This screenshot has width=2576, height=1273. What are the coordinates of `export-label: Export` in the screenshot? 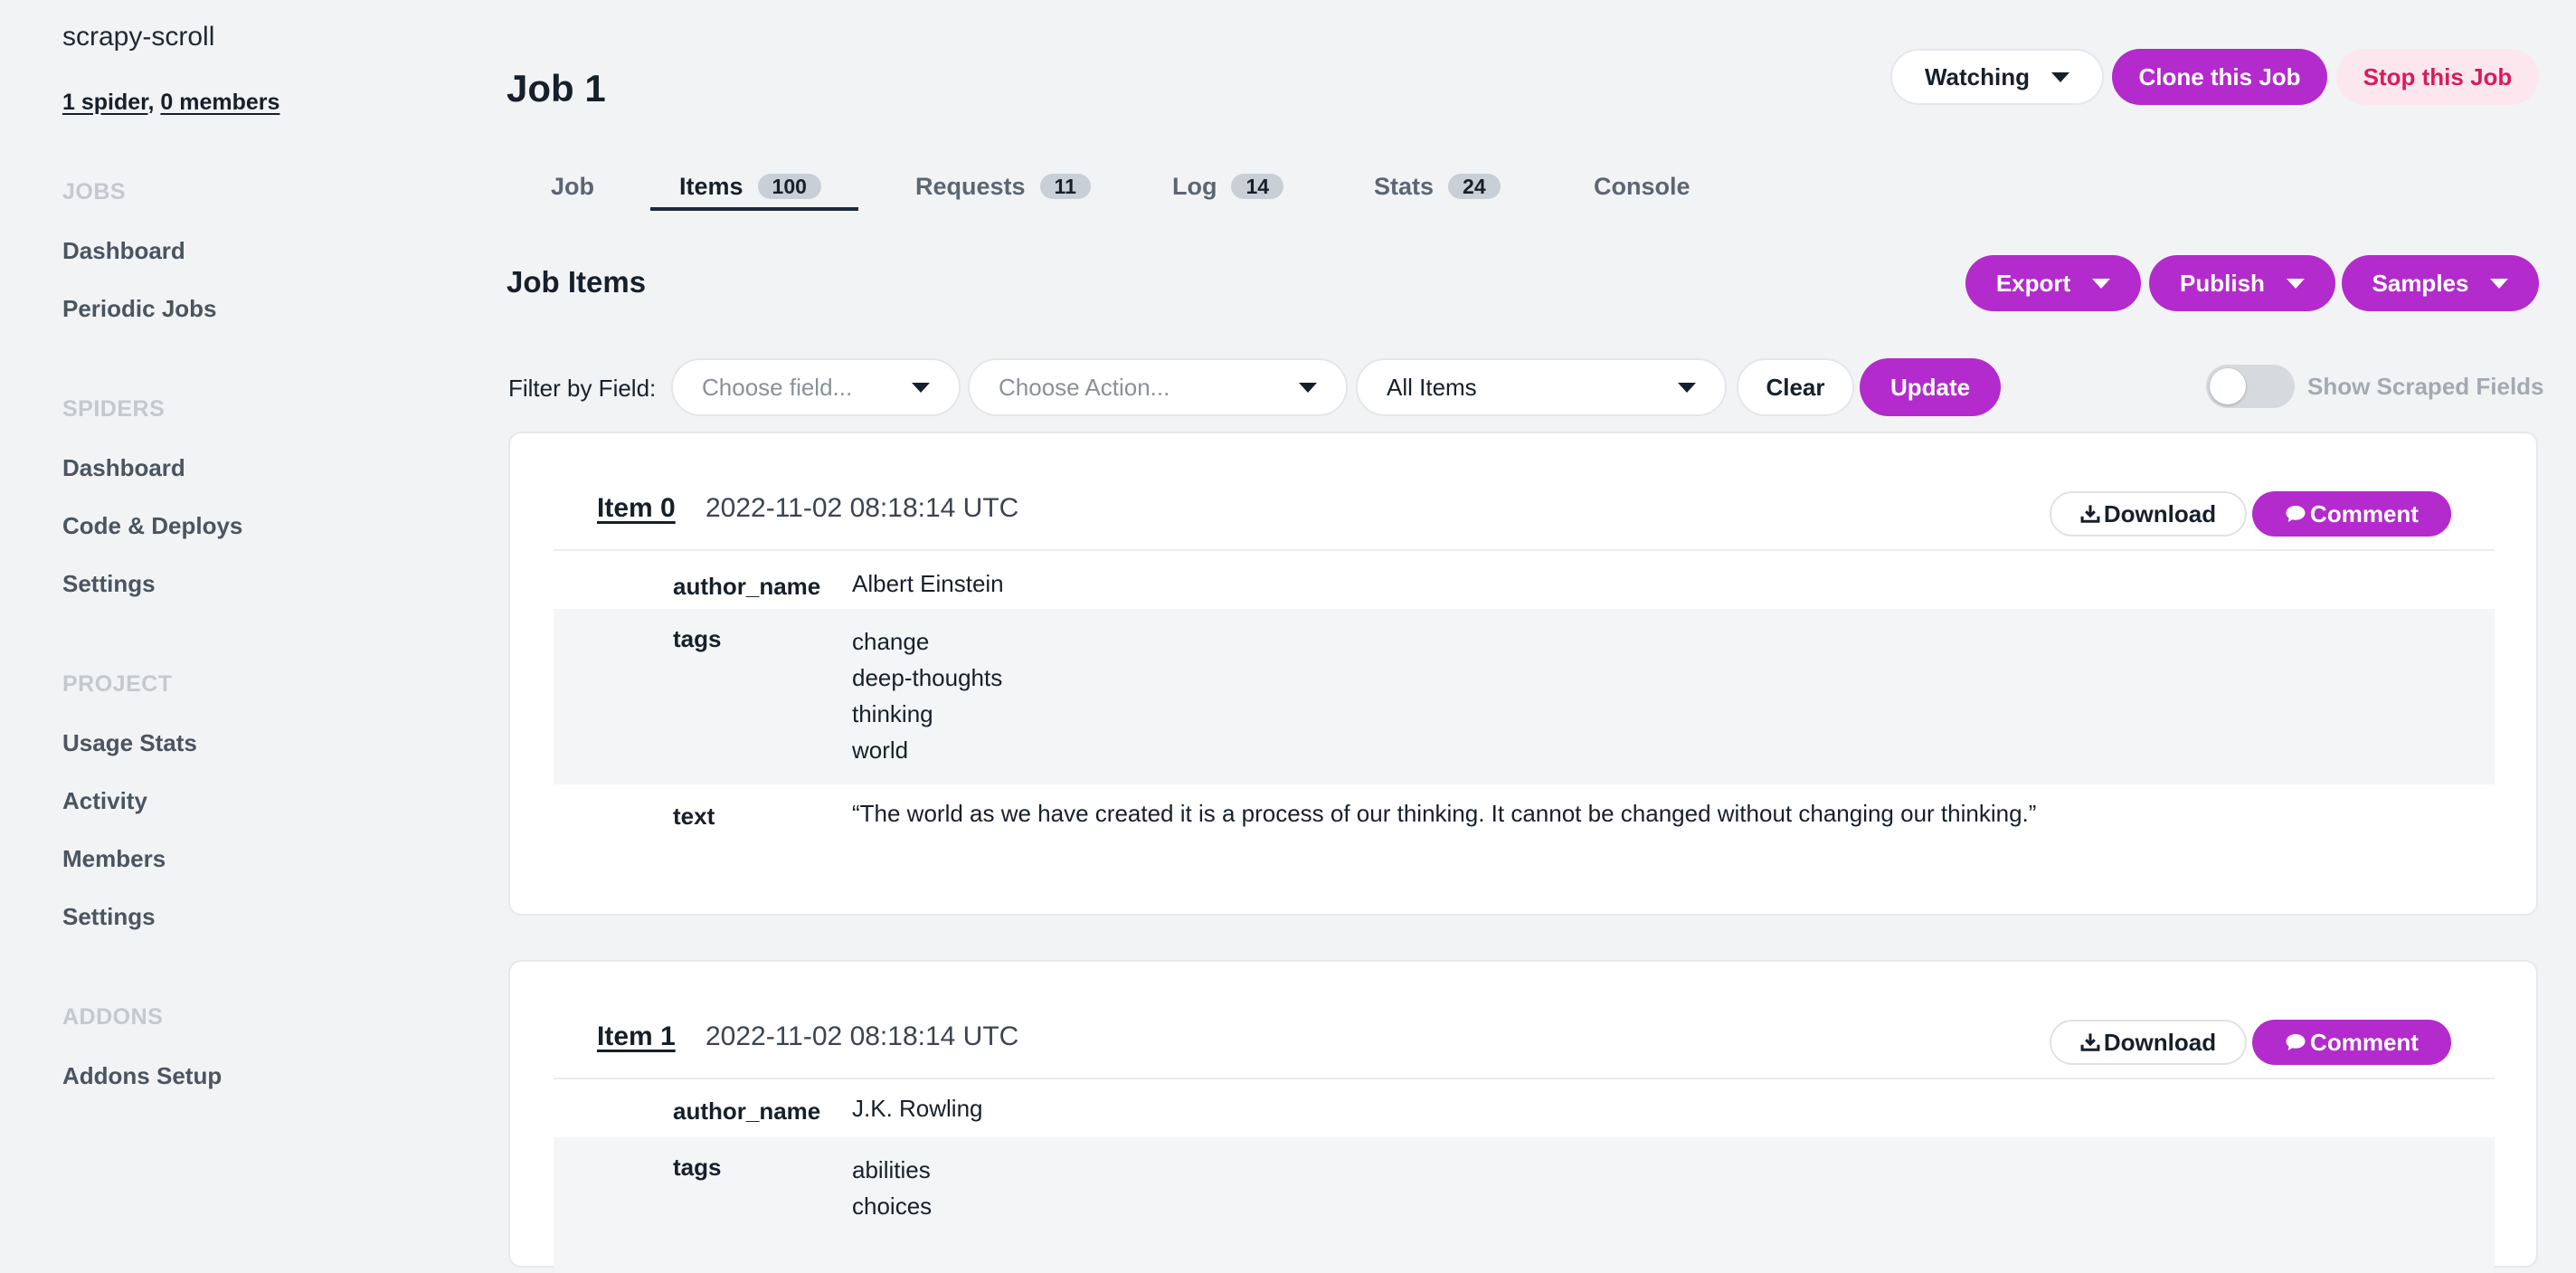 It's located at (2033, 283).